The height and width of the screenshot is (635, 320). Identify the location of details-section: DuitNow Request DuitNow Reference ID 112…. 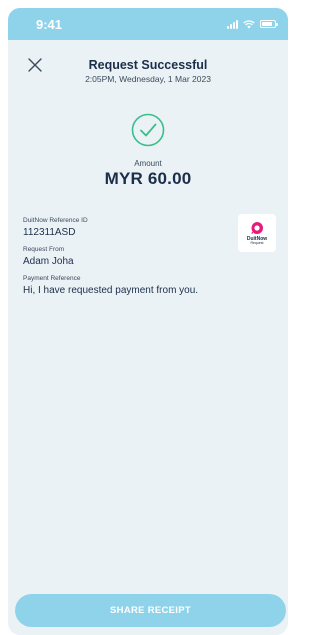
(148, 255).